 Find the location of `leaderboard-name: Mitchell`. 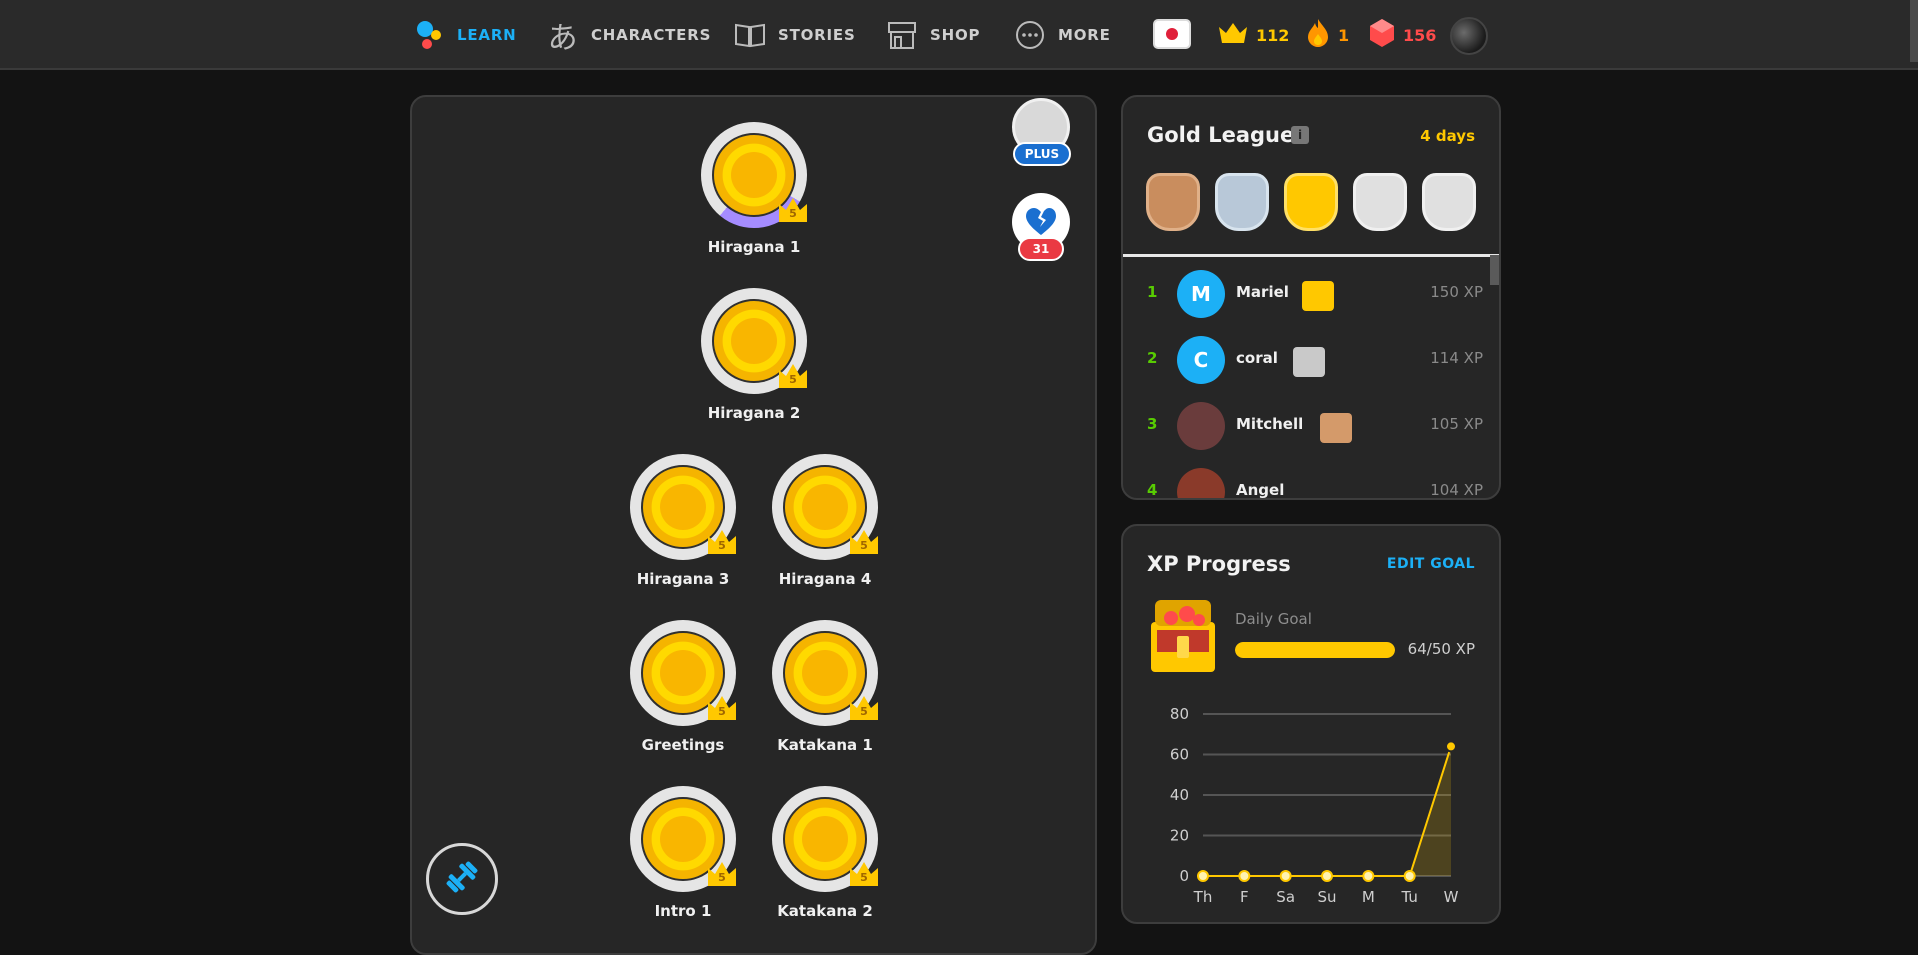

leaderboard-name: Mitchell is located at coordinates (1270, 424).